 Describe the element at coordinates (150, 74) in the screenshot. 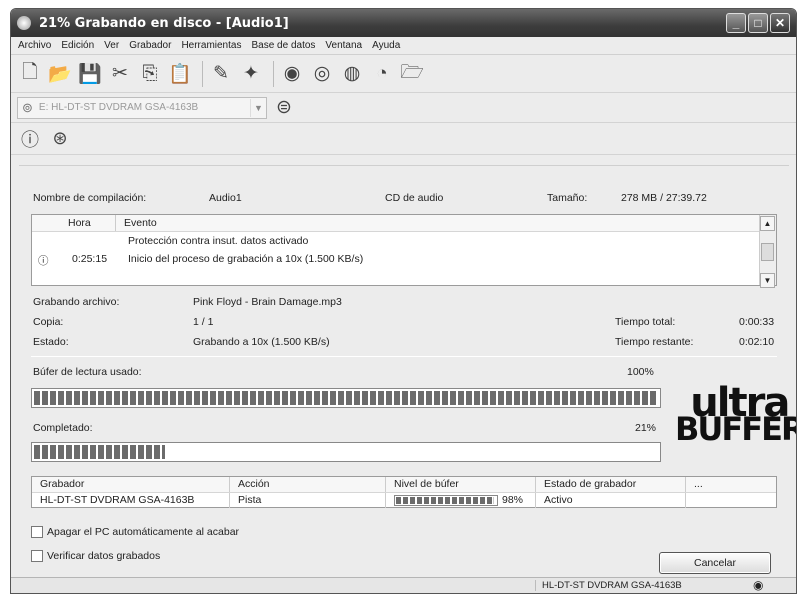

I see `copy-icon: ⎘` at that location.